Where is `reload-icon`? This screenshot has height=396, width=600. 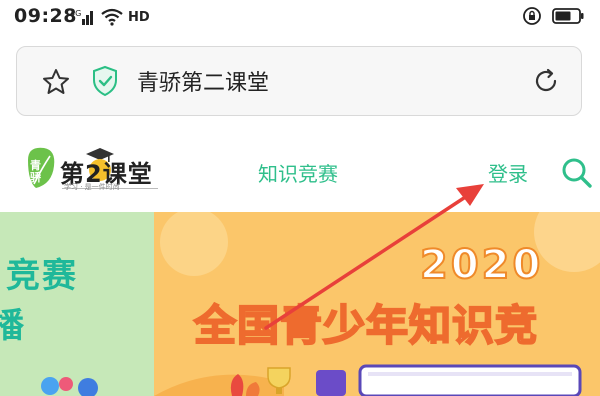 reload-icon is located at coordinates (546, 81).